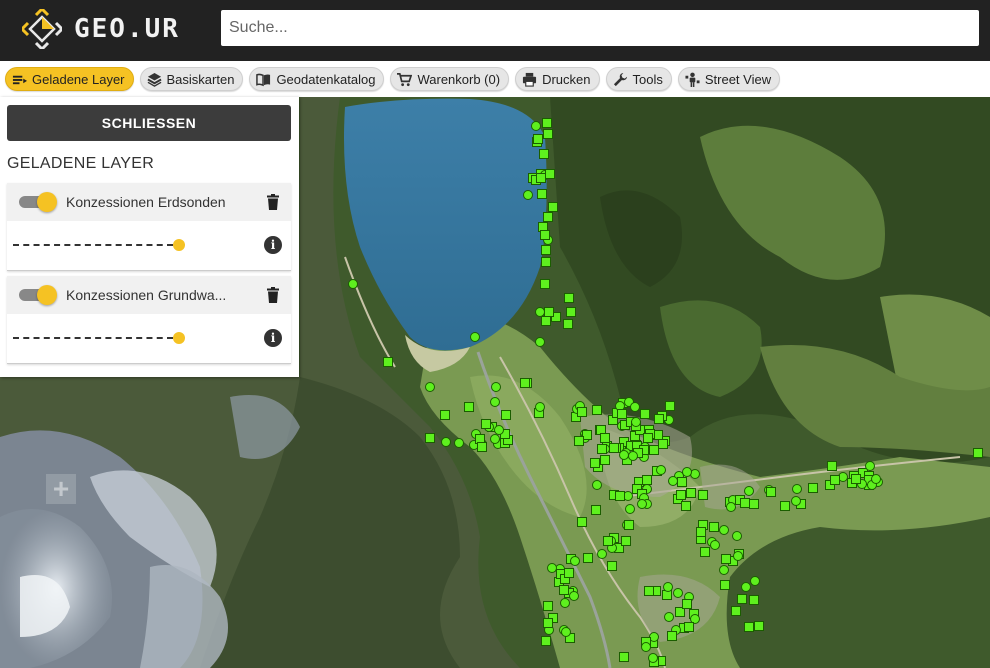 The image size is (990, 668). Describe the element at coordinates (638, 79) in the screenshot. I see `tab-tools: Tools` at that location.